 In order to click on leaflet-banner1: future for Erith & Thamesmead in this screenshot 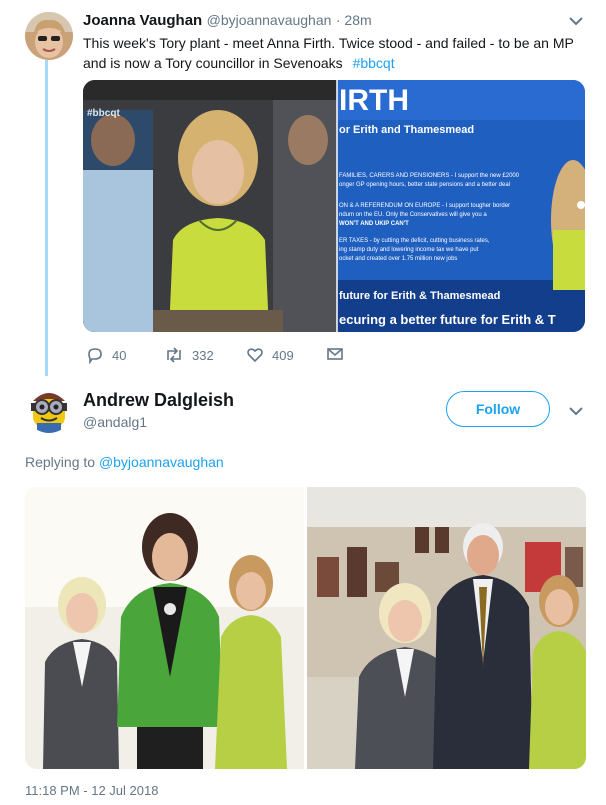, I will do `click(420, 296)`.